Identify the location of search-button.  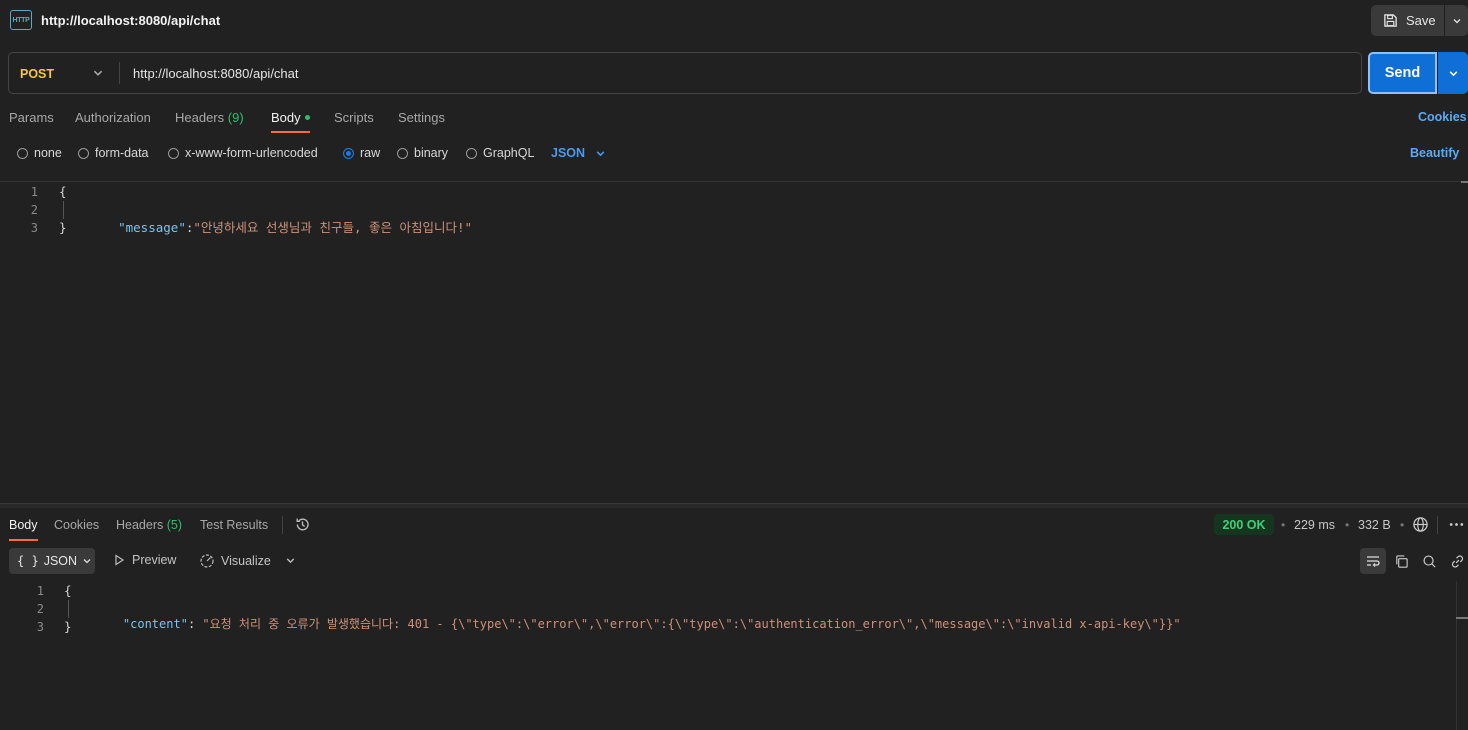
(1429, 561).